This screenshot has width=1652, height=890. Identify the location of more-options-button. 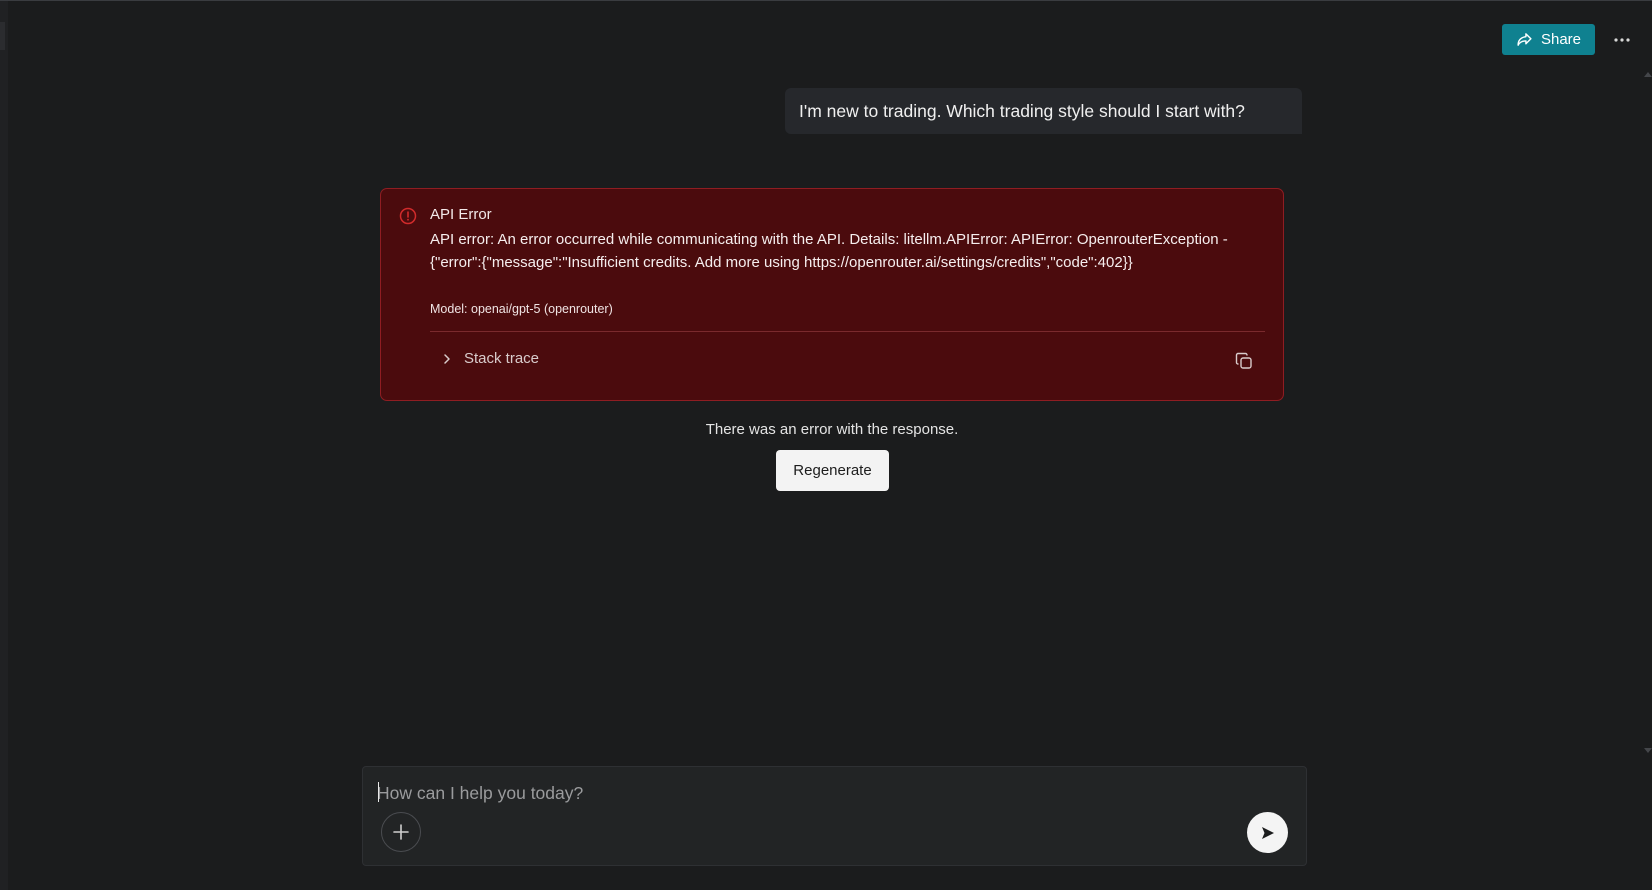
(1622, 40).